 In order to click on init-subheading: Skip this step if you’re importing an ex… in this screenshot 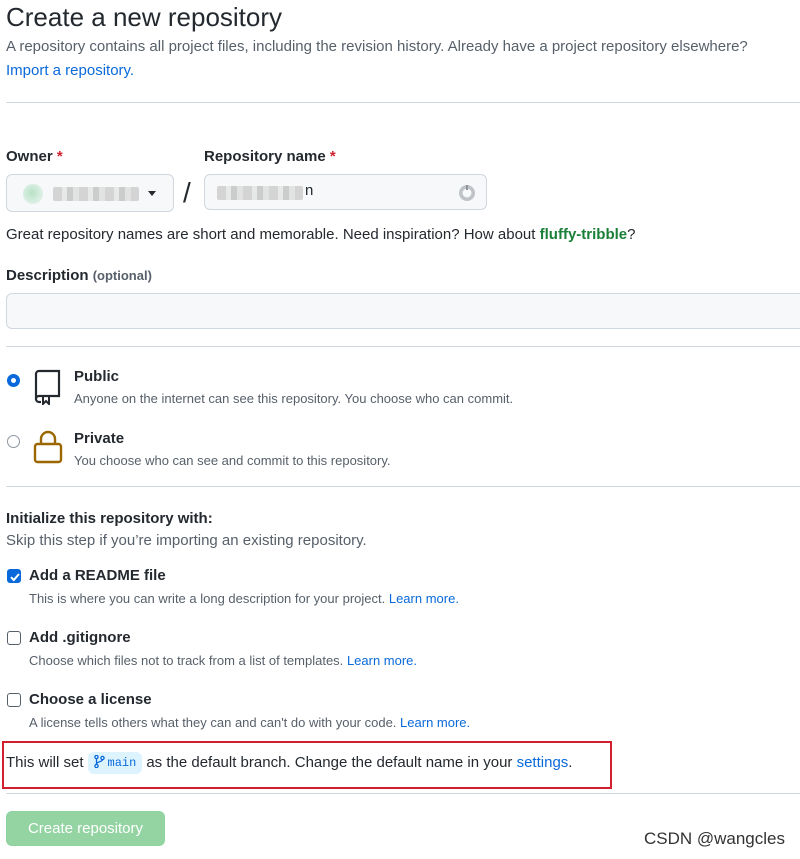, I will do `click(186, 540)`.